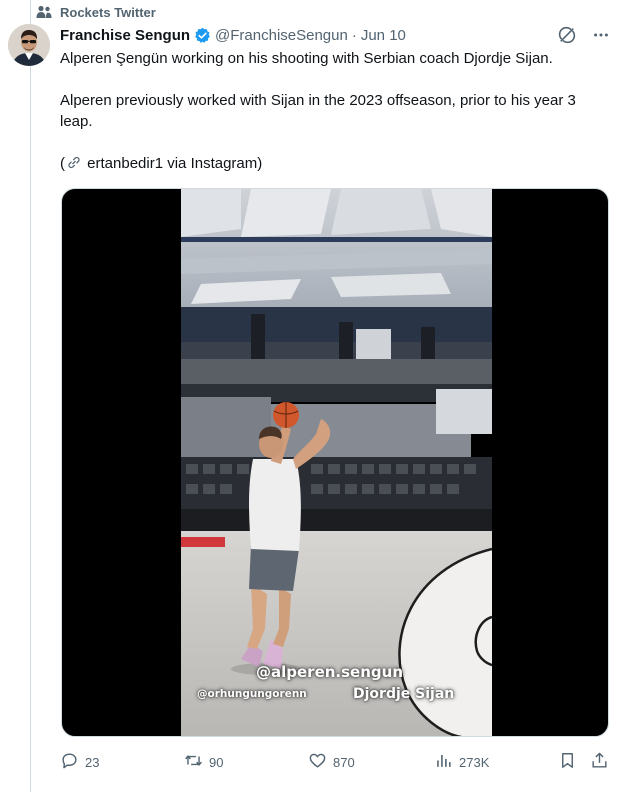 This screenshot has height=792, width=624. Describe the element at coordinates (317, 762) in the screenshot. I see `heart-icon` at that location.